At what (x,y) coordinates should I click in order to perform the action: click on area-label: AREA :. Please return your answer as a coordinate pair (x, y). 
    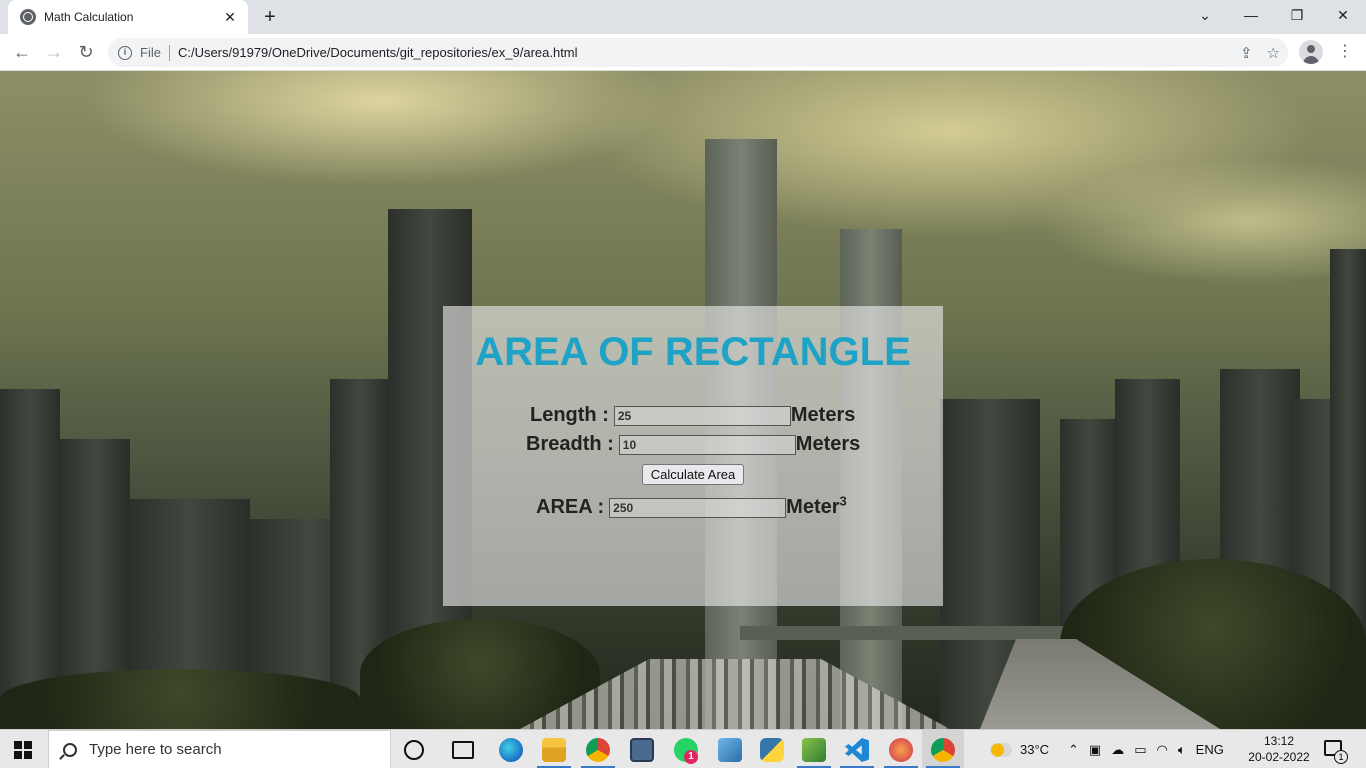
    Looking at the image, I should click on (570, 507).